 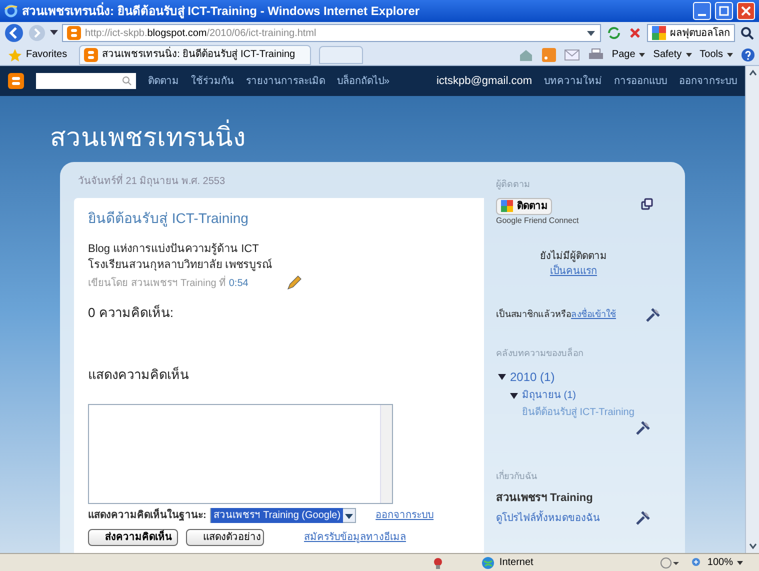 What do you see at coordinates (331, 33) in the screenshot?
I see `address-field: http://ict-skpb.blogspot.com/2010/06/ict-training.html` at bounding box center [331, 33].